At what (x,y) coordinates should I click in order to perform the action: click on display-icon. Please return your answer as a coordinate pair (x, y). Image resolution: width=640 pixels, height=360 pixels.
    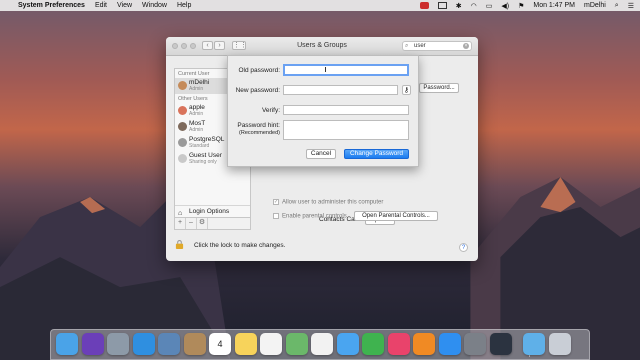
    Looking at the image, I should click on (442, 5).